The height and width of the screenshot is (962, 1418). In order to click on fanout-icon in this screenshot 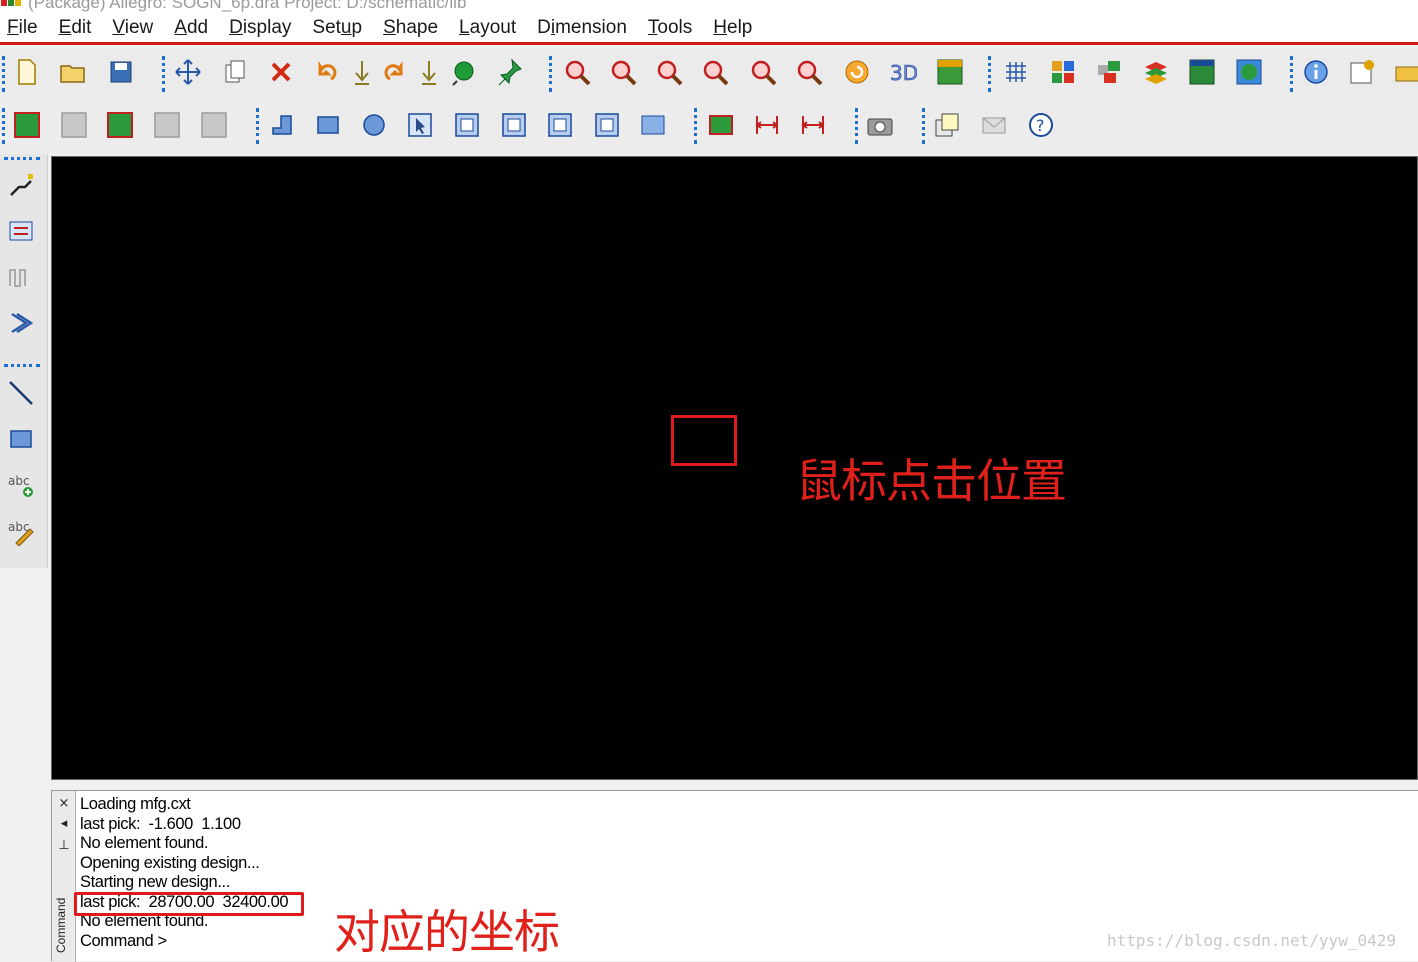, I will do `click(21, 323)`.